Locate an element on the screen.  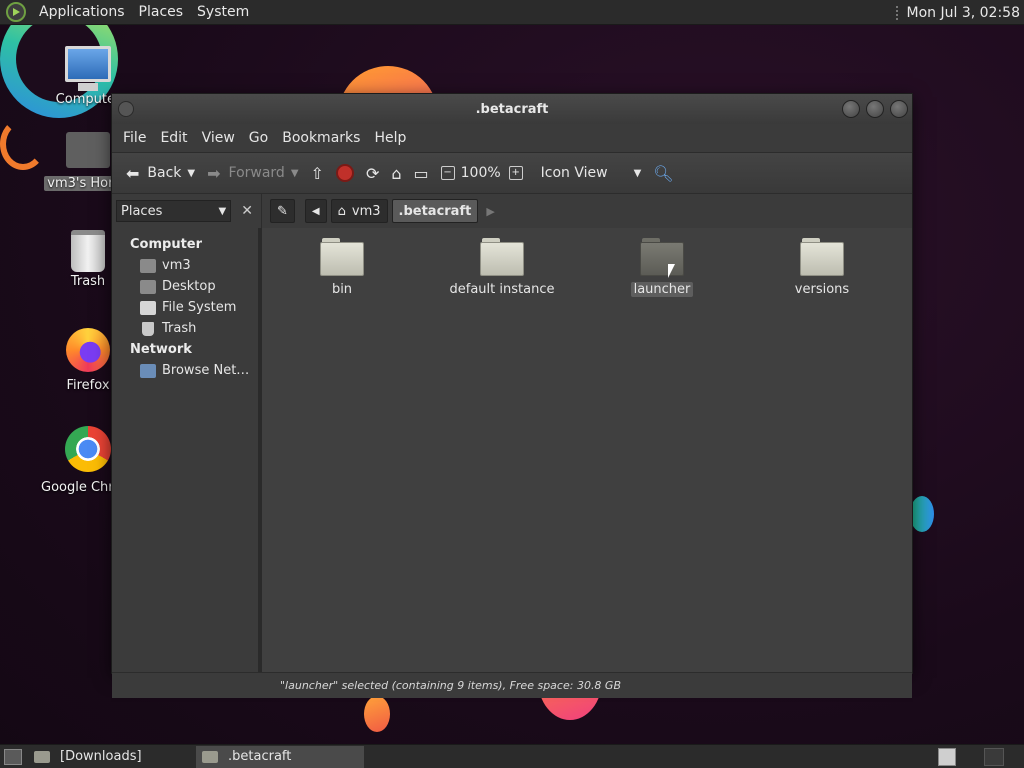
sidebar-item-trash: Trash is located at coordinates (185, 328).